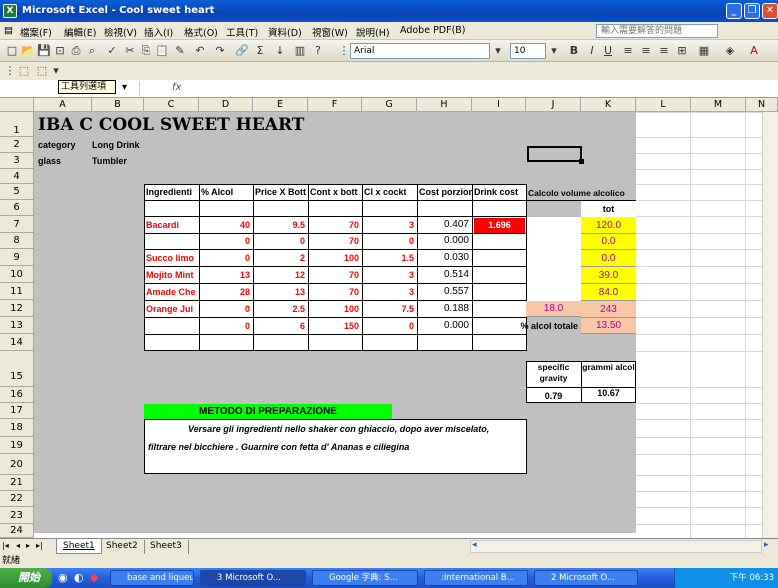 The height and width of the screenshot is (588, 778). I want to click on paste-icon: 📋, so click(162, 51).